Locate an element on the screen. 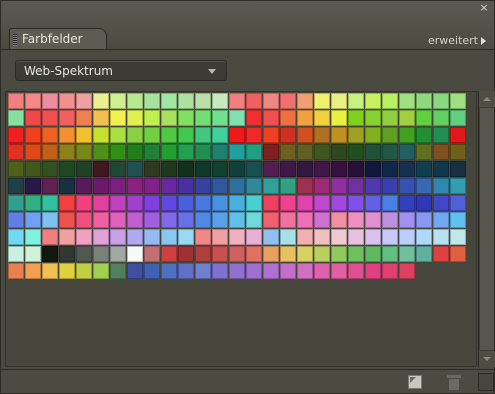  grip-icon is located at coordinates (15, 40).